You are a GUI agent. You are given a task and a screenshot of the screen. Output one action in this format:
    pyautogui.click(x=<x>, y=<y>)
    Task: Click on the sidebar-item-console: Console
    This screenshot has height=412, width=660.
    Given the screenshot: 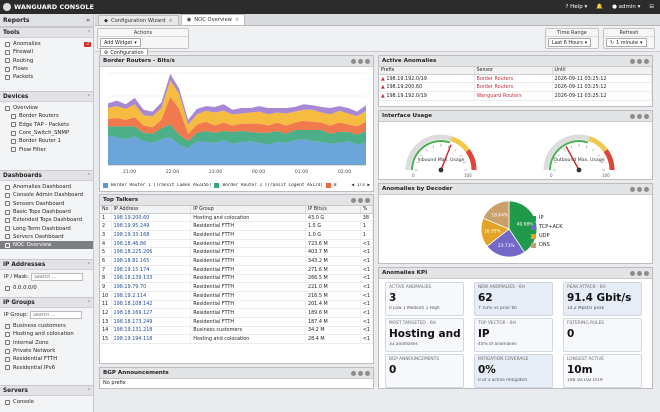 What is the action you would take?
    pyautogui.click(x=46, y=402)
    